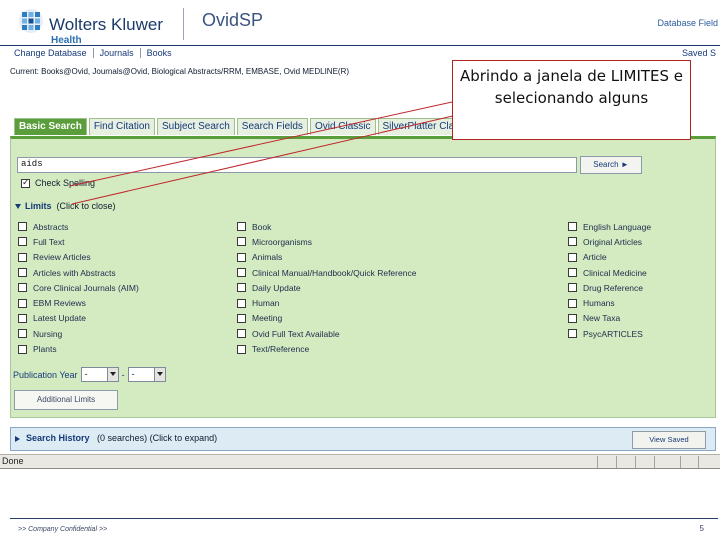 The height and width of the screenshot is (540, 720). What do you see at coordinates (62, 257) in the screenshot?
I see `limit-label: Review Articles` at bounding box center [62, 257].